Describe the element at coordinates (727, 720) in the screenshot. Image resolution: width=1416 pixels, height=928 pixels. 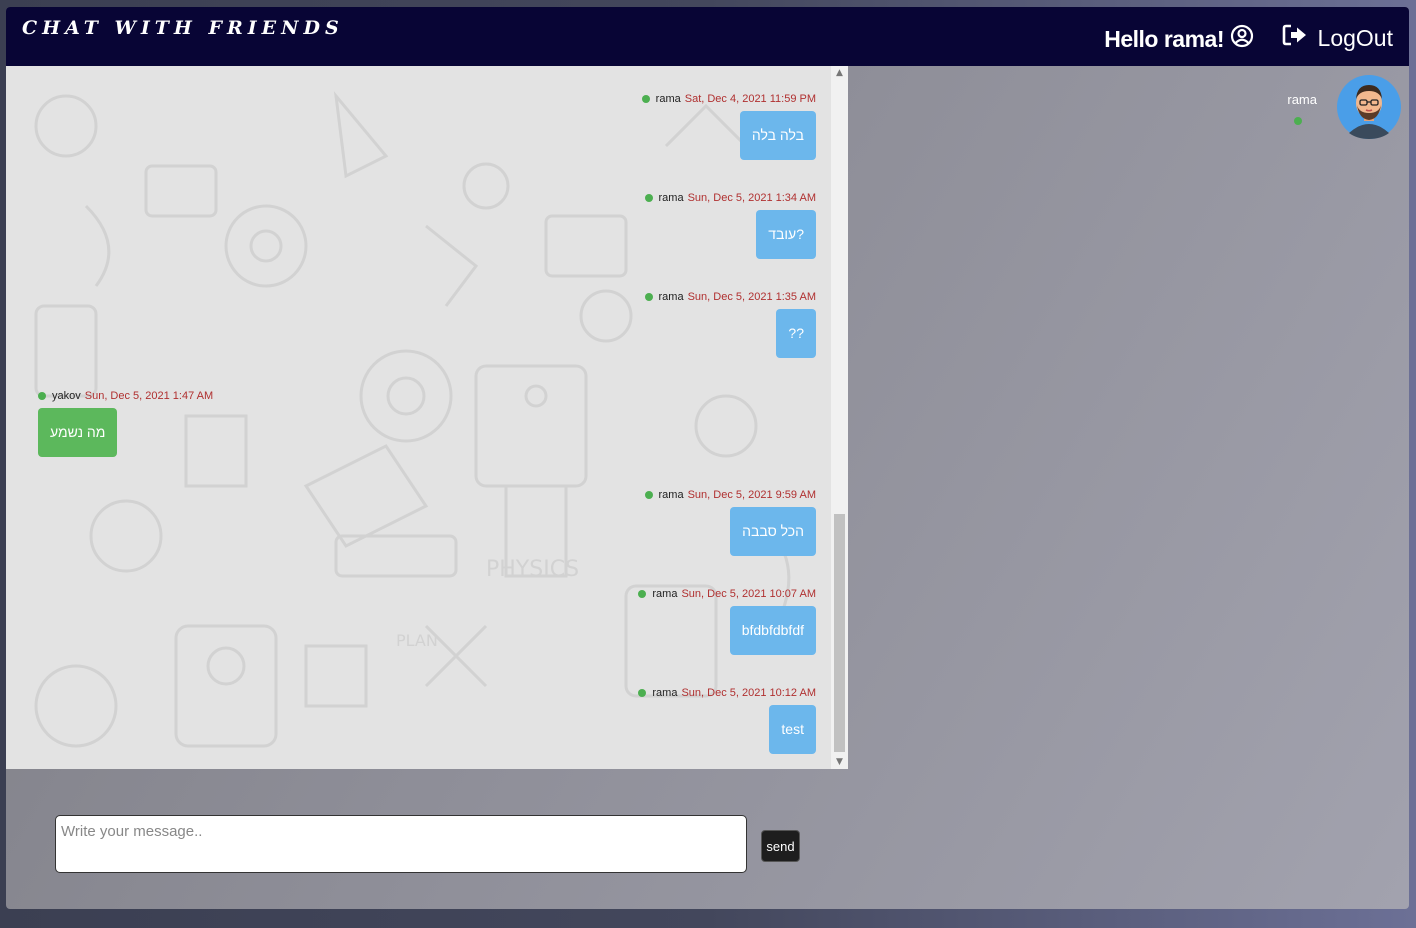
I see `message-item: rama Sun, Dec 5, 2021 10:12 AM test` at that location.